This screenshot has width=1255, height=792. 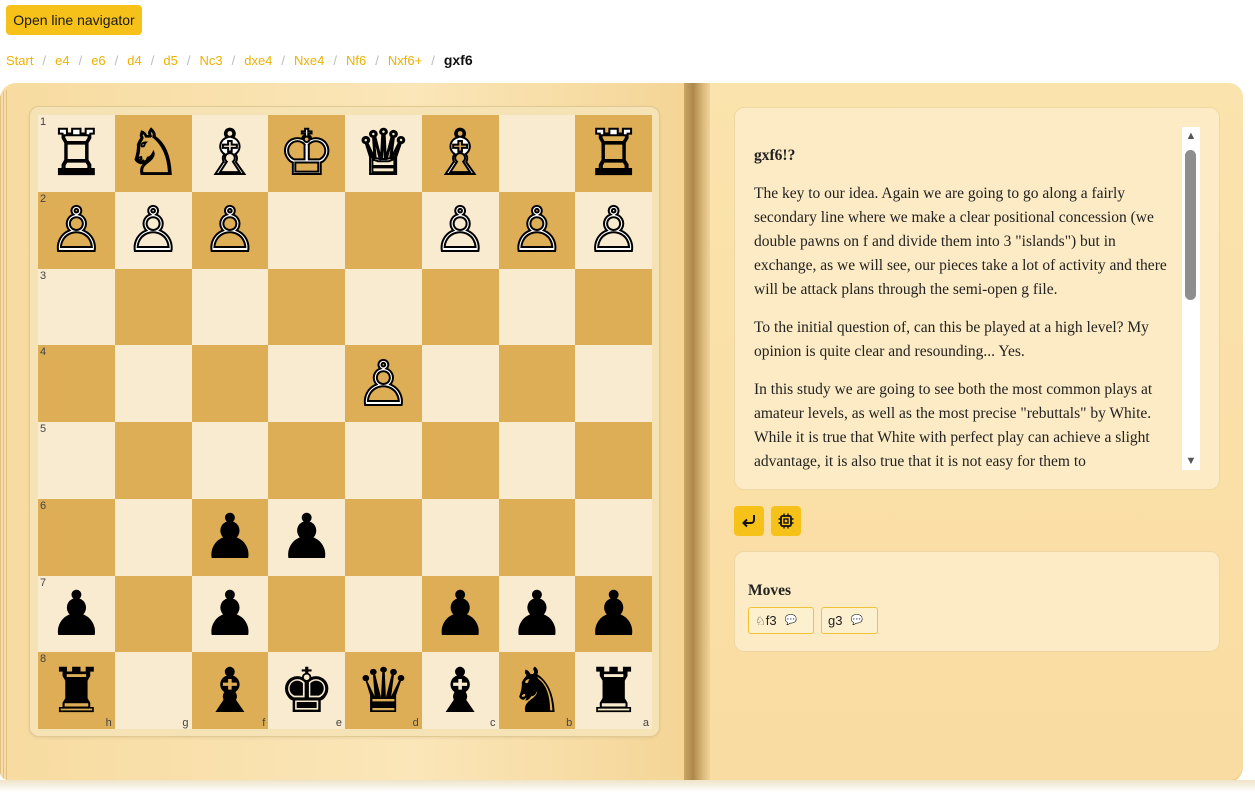 I want to click on board-square: 4, so click(x=76, y=383).